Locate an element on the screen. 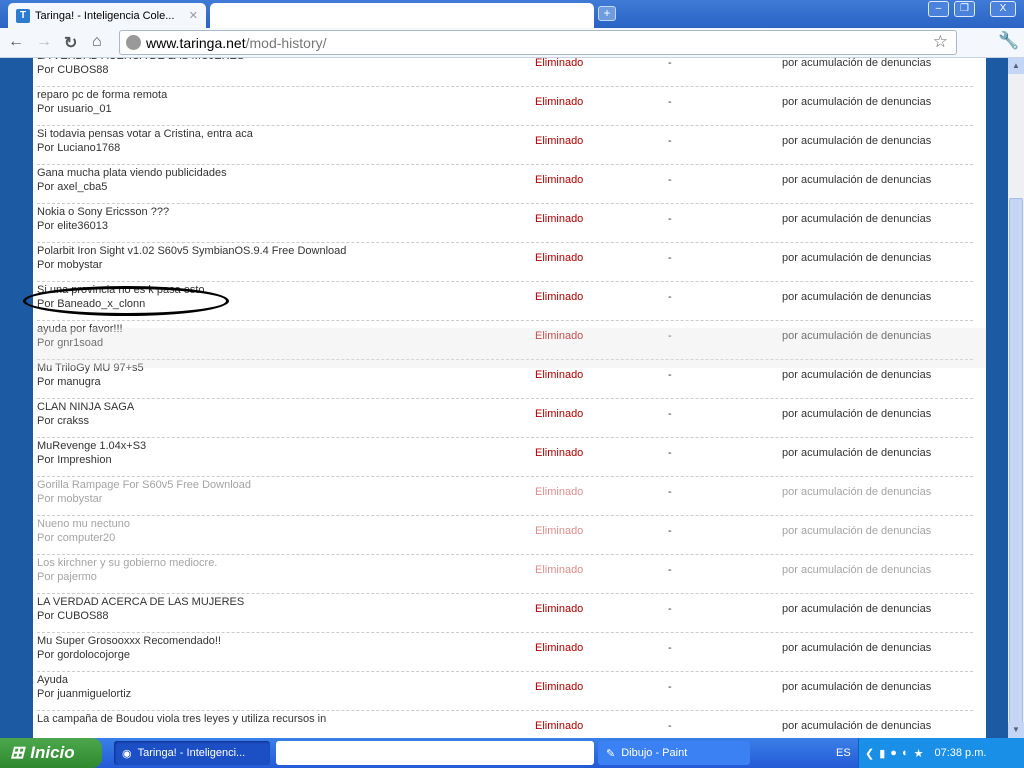 The image size is (1024, 768). new-tab-button: + is located at coordinates (607, 13).